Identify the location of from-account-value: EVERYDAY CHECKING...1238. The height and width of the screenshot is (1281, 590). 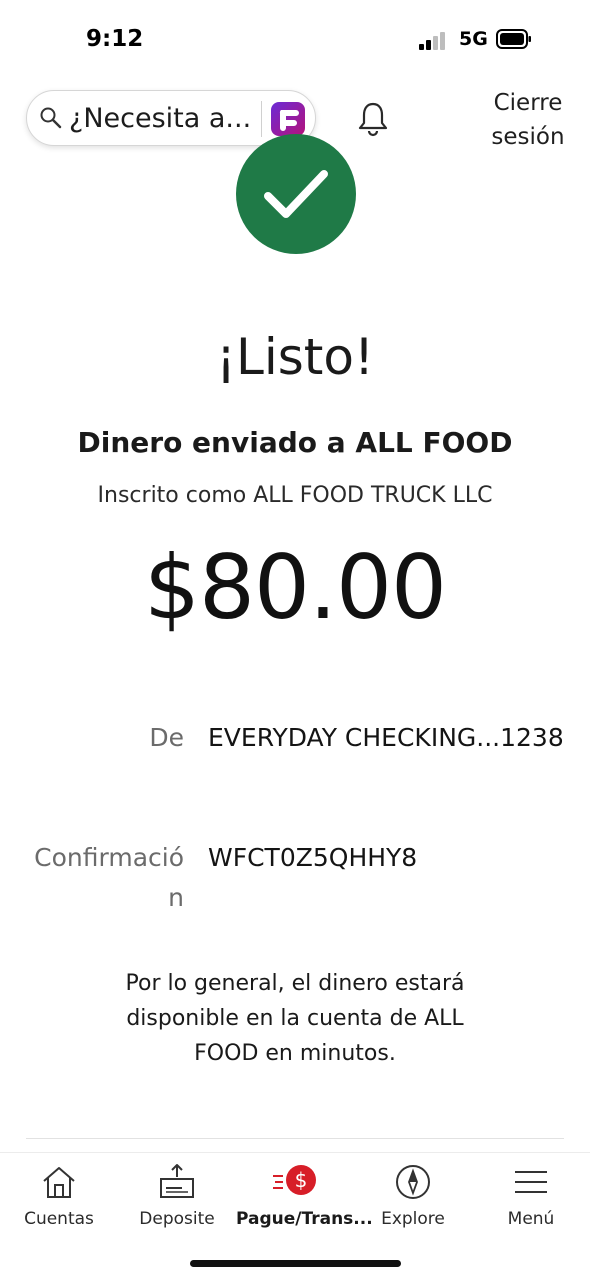
(386, 737).